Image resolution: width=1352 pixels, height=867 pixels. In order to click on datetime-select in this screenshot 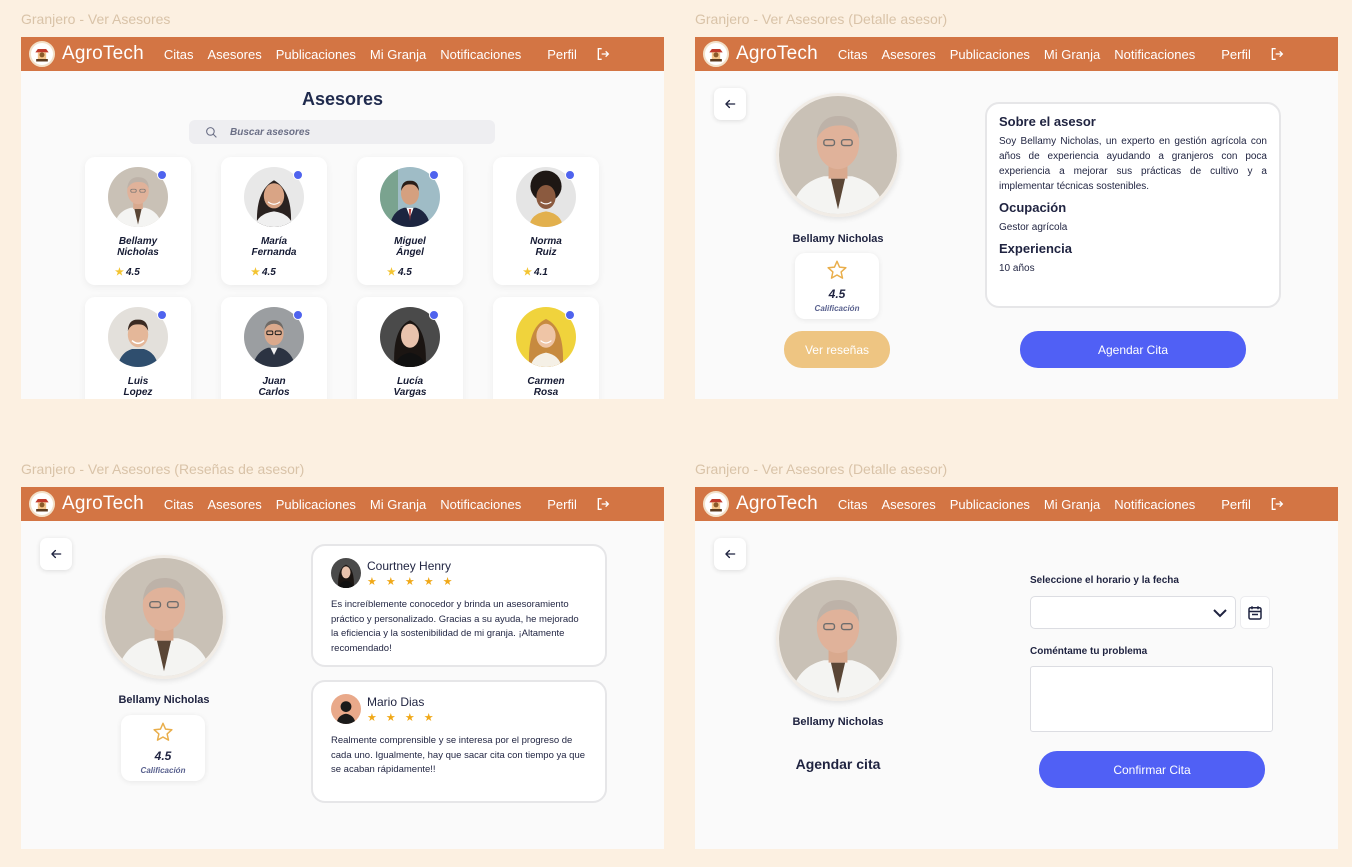, I will do `click(1133, 612)`.